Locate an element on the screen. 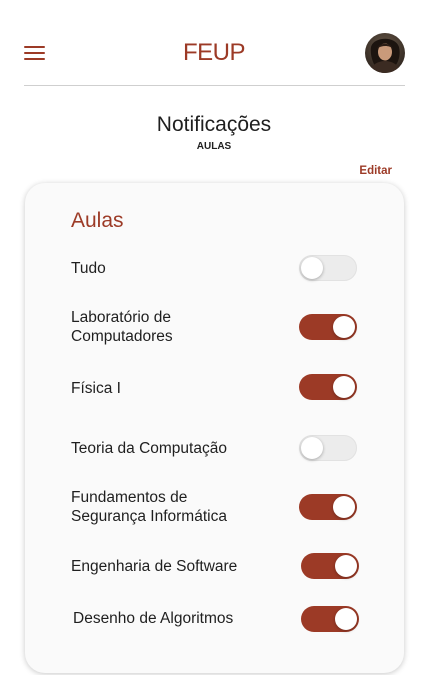 The height and width of the screenshot is (675, 428). header-divider is located at coordinates (214, 85).